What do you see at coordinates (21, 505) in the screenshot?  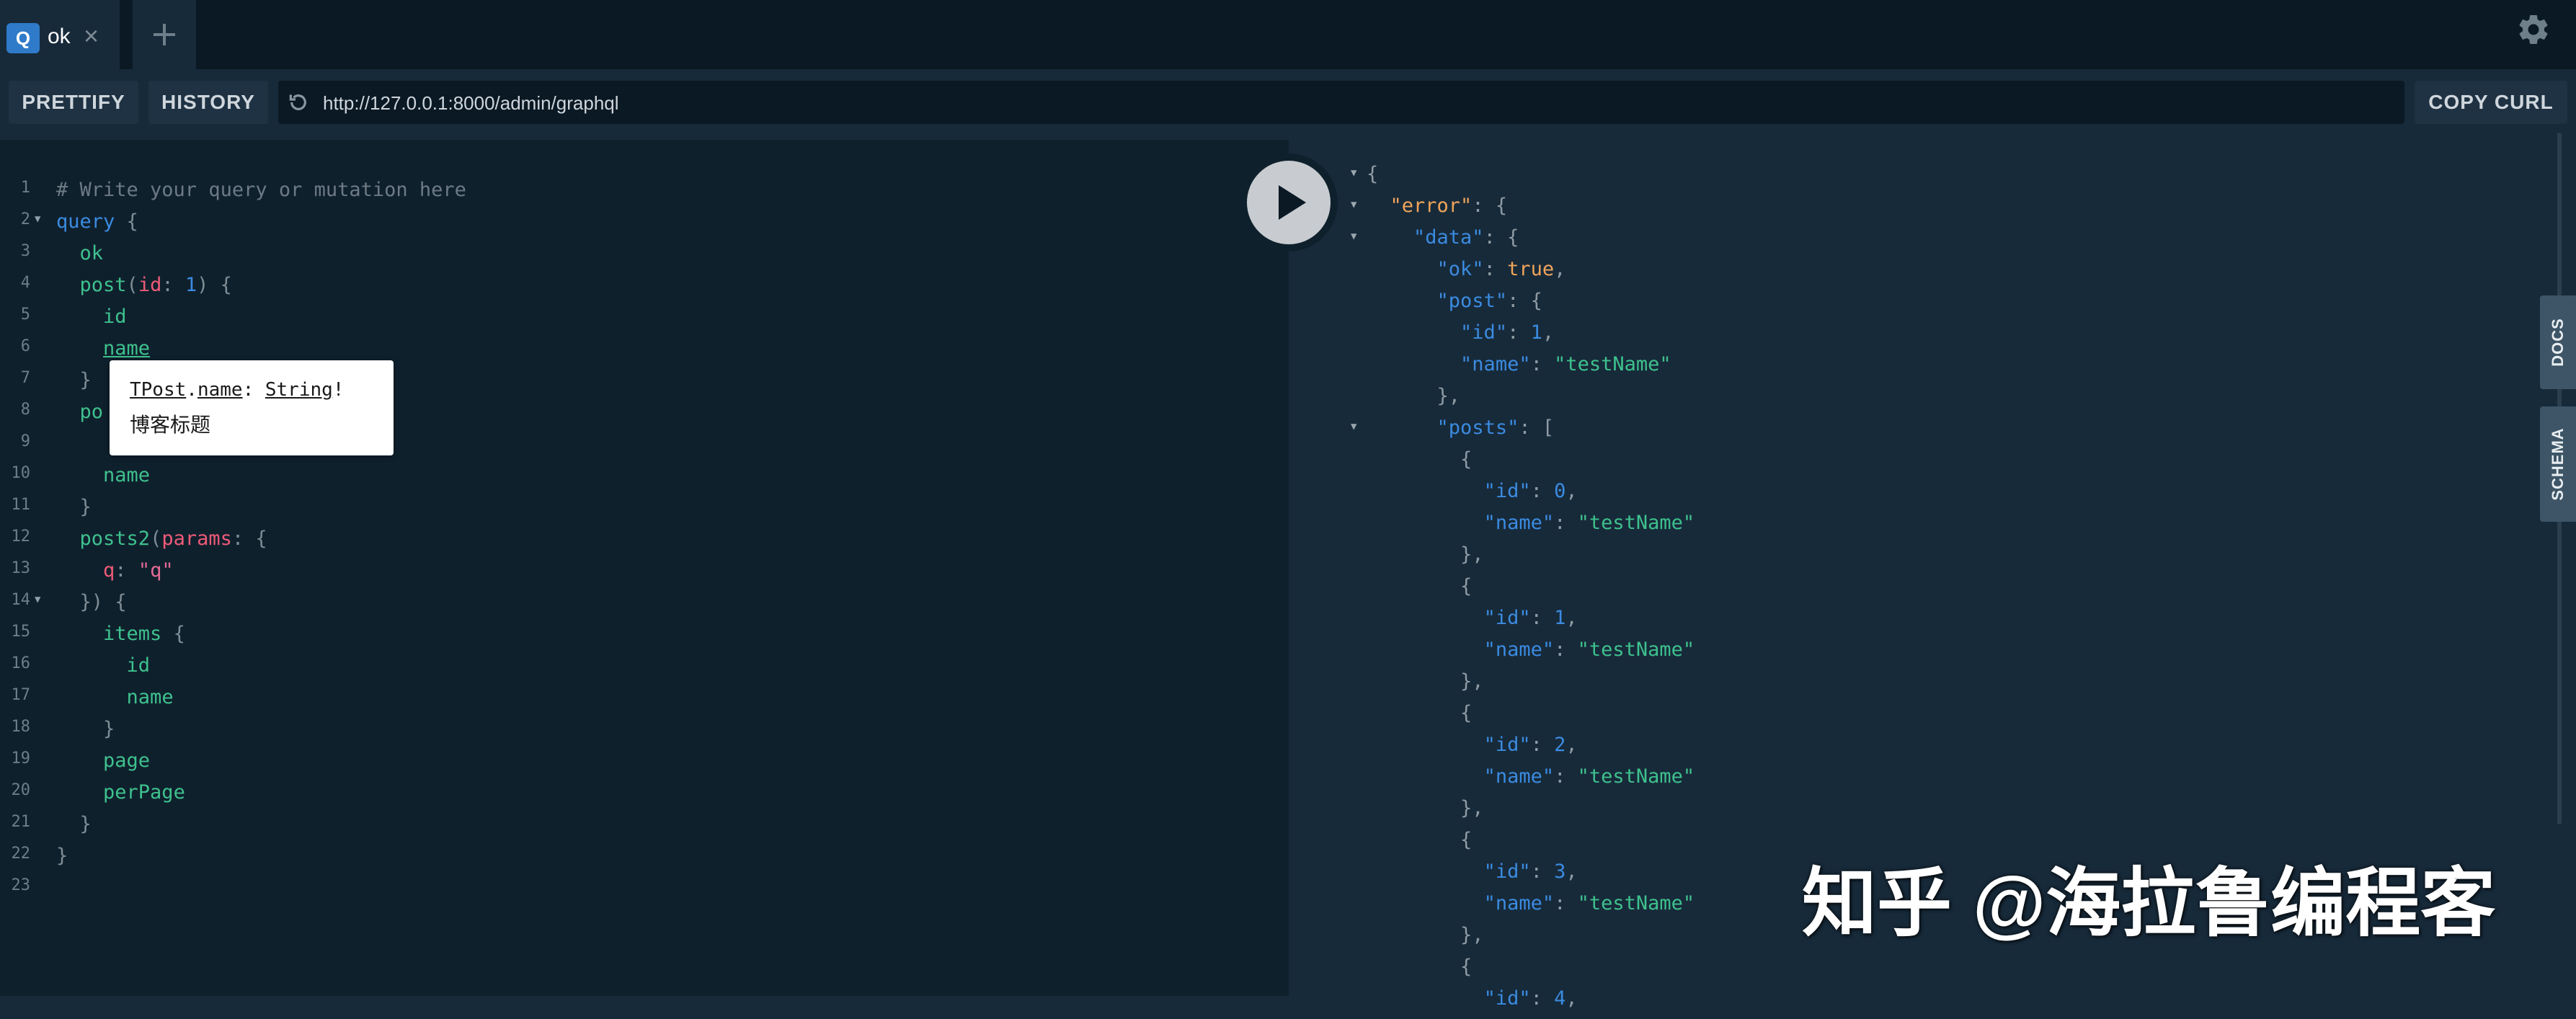 I see `line-number: 11` at bounding box center [21, 505].